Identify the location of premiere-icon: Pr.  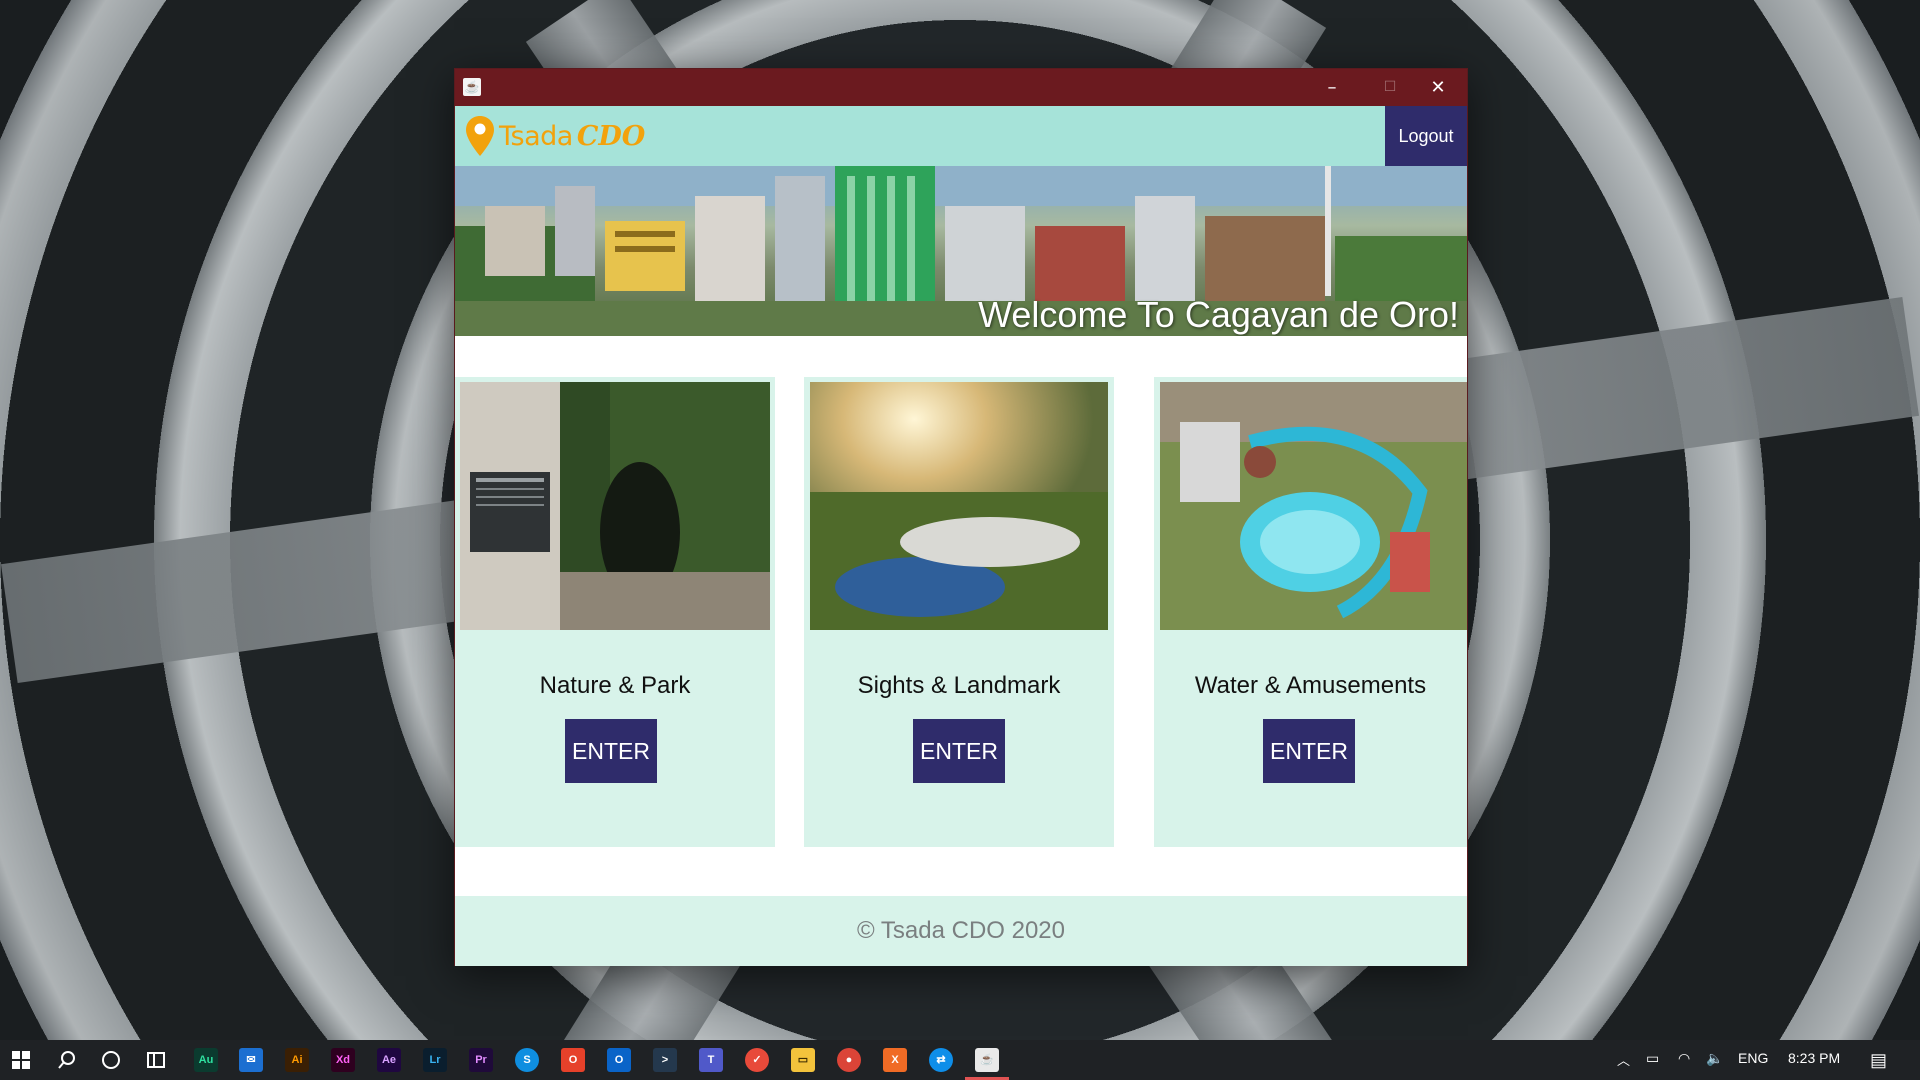
(481, 1060).